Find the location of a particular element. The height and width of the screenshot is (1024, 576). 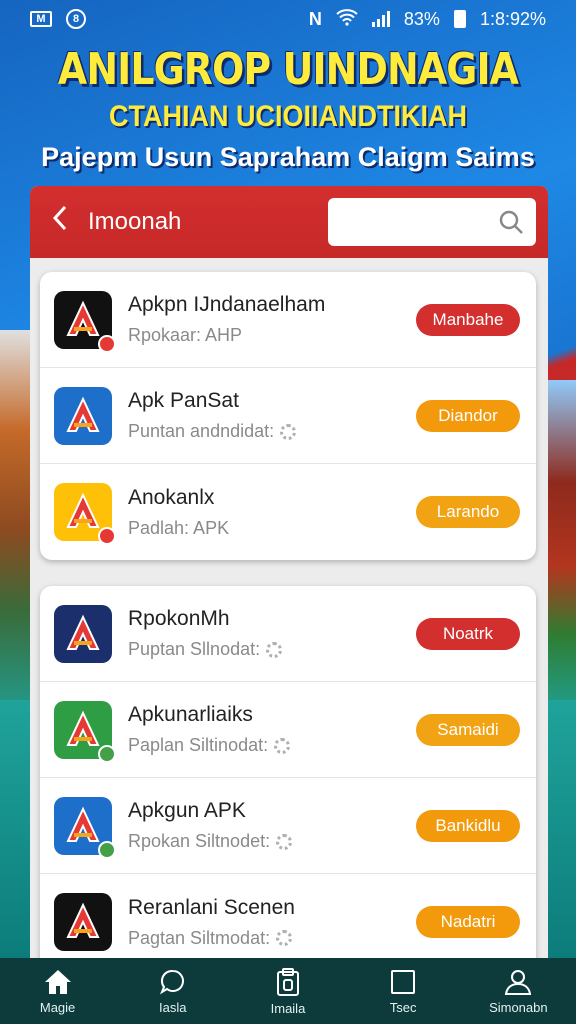

nav-square: Tsec is located at coordinates (403, 991).